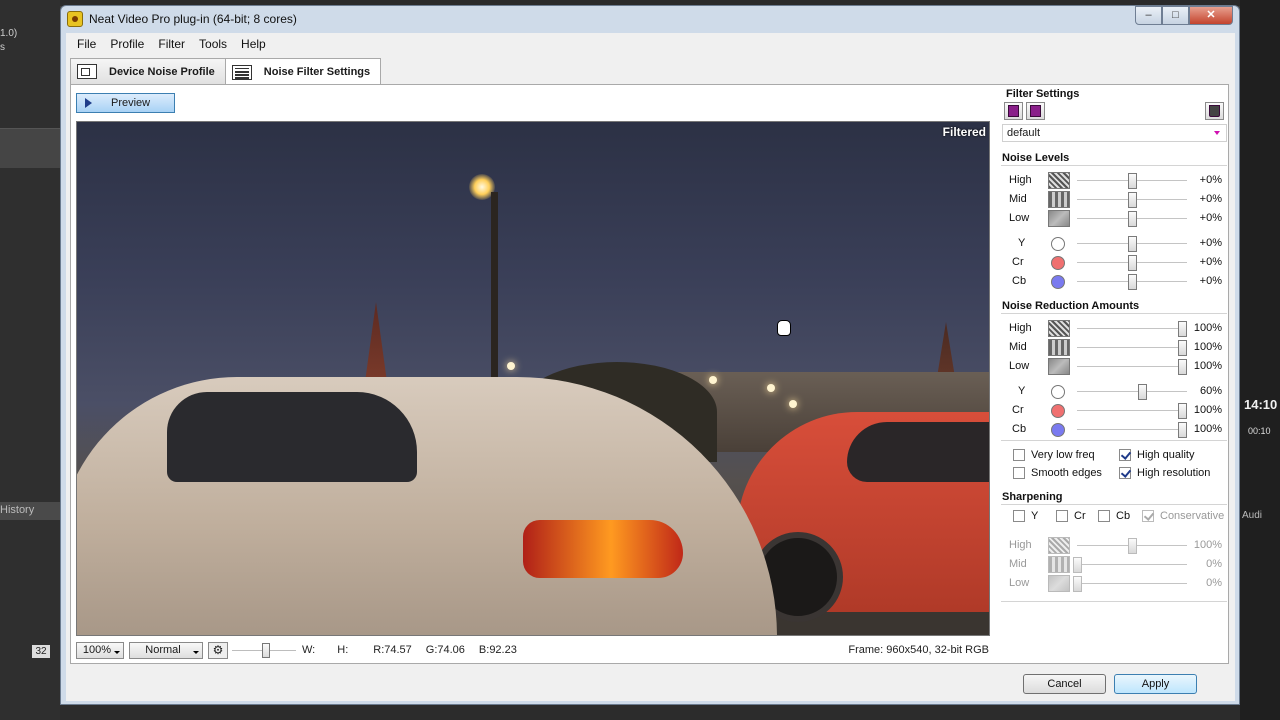 The width and height of the screenshot is (1280, 720). What do you see at coordinates (1058, 411) in the screenshot?
I see `channel-cr-icon` at bounding box center [1058, 411].